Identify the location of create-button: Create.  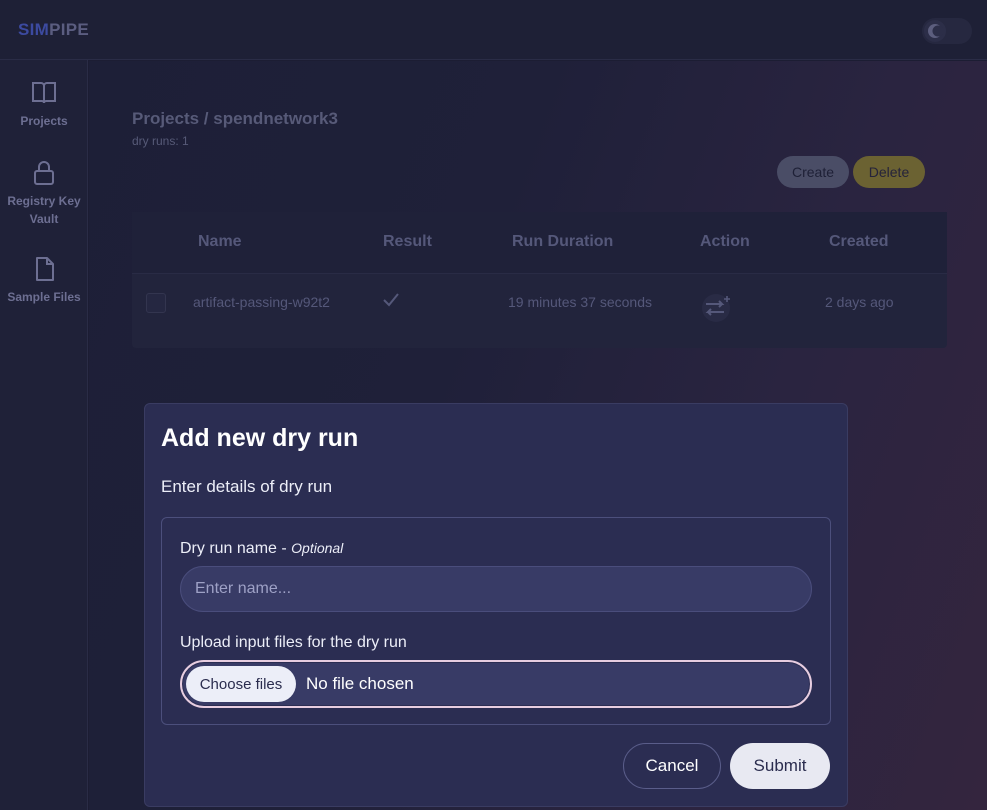
(813, 172).